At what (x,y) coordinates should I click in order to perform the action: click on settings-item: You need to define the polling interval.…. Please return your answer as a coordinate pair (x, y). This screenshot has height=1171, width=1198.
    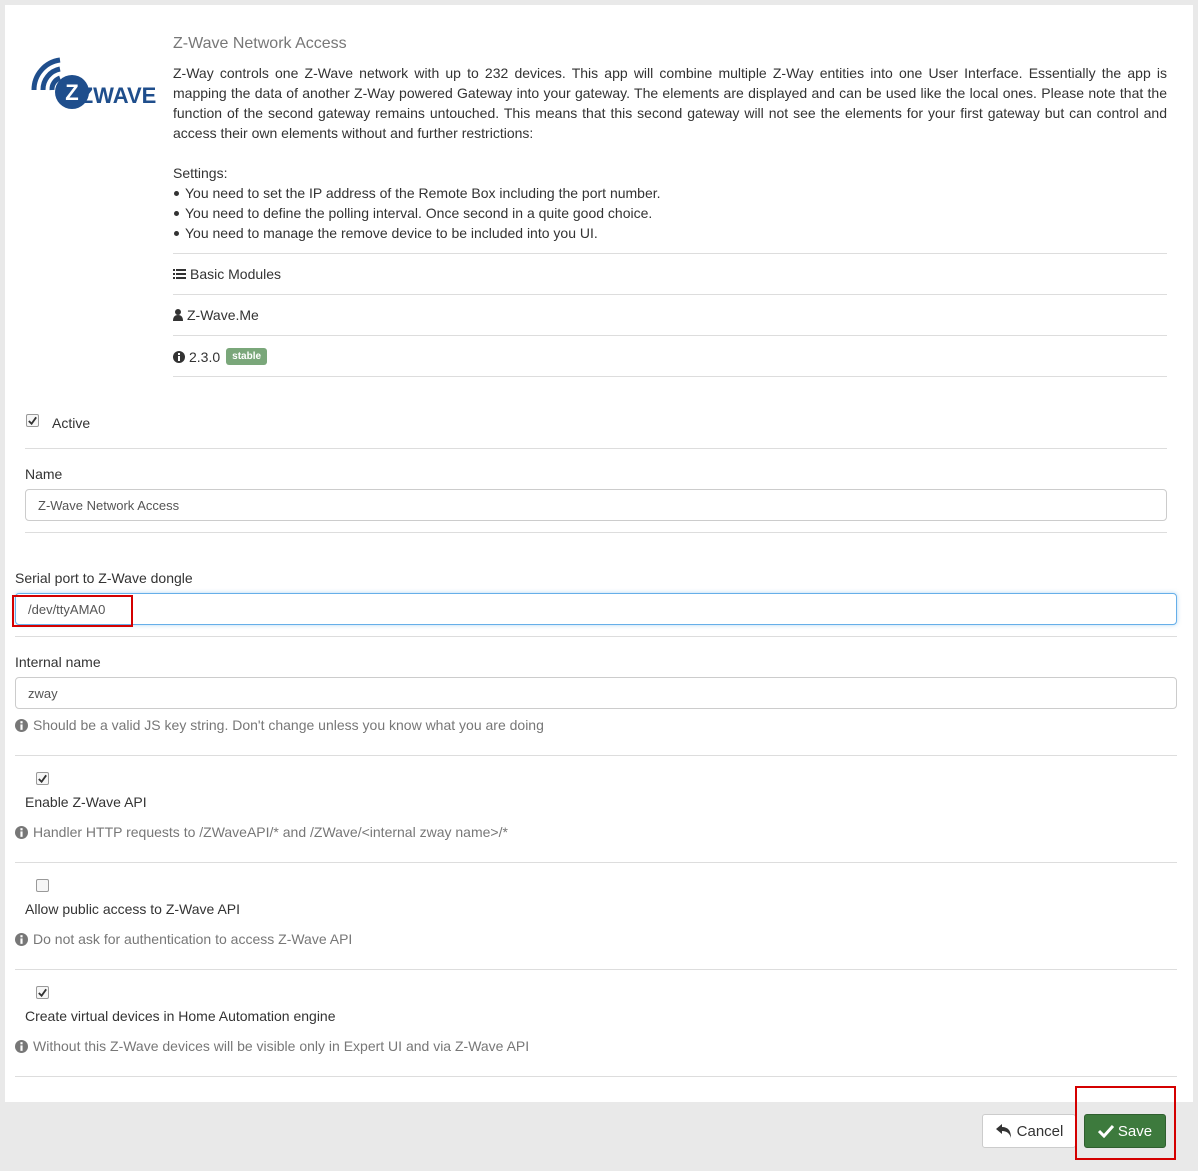
    Looking at the image, I should click on (417, 213).